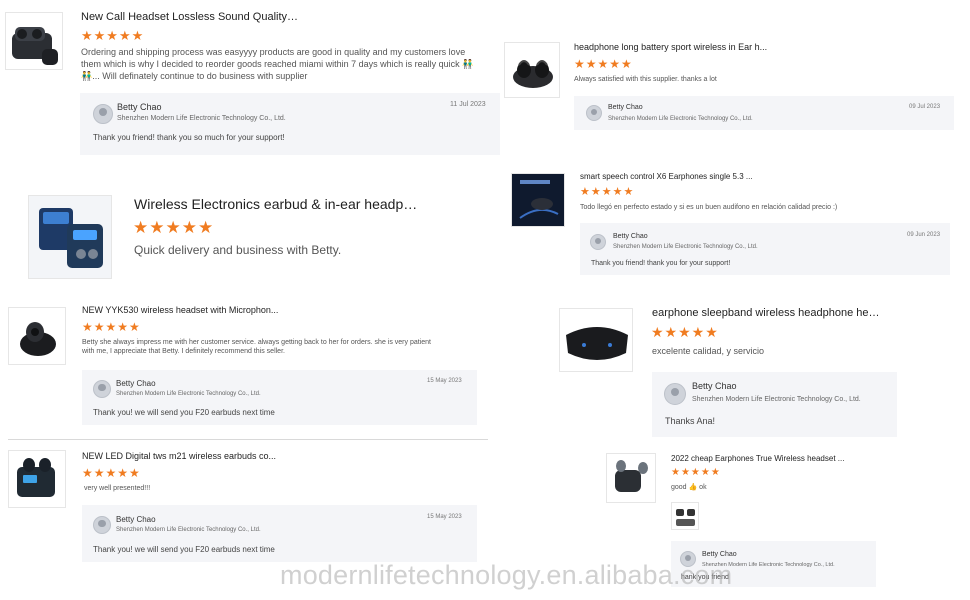  Describe the element at coordinates (468, 104) in the screenshot. I see `reply-date: 11 Jul 2023` at that location.